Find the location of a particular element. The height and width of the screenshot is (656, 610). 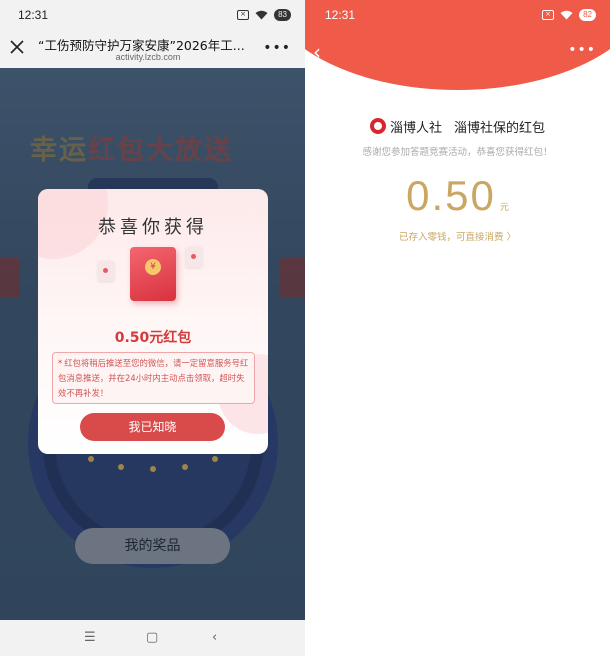

home-icon: ▢ is located at coordinates (152, 637).